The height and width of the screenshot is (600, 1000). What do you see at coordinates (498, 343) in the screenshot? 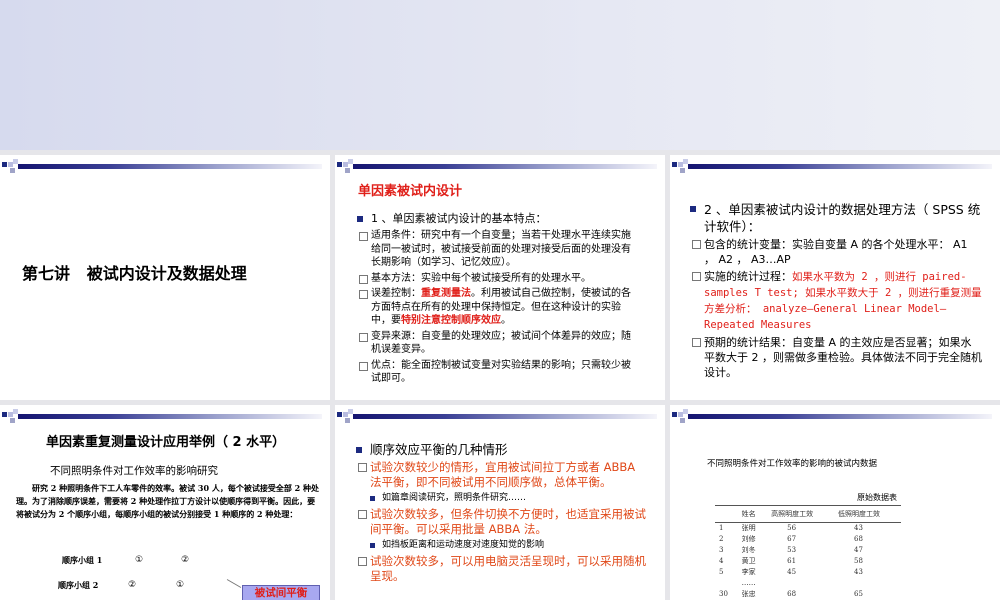
I see `bullet-item: 变异来源：自变量的处理效应；被试间个体差异的效应；随机误差变异。` at bounding box center [498, 343].